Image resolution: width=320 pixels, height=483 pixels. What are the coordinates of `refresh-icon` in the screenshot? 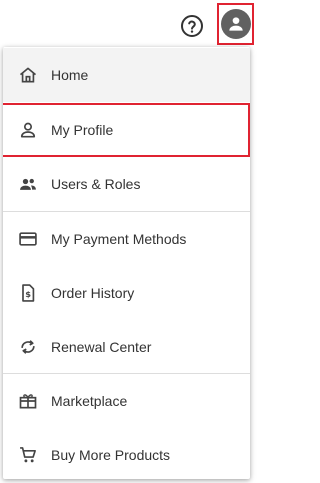 It's located at (28, 347).